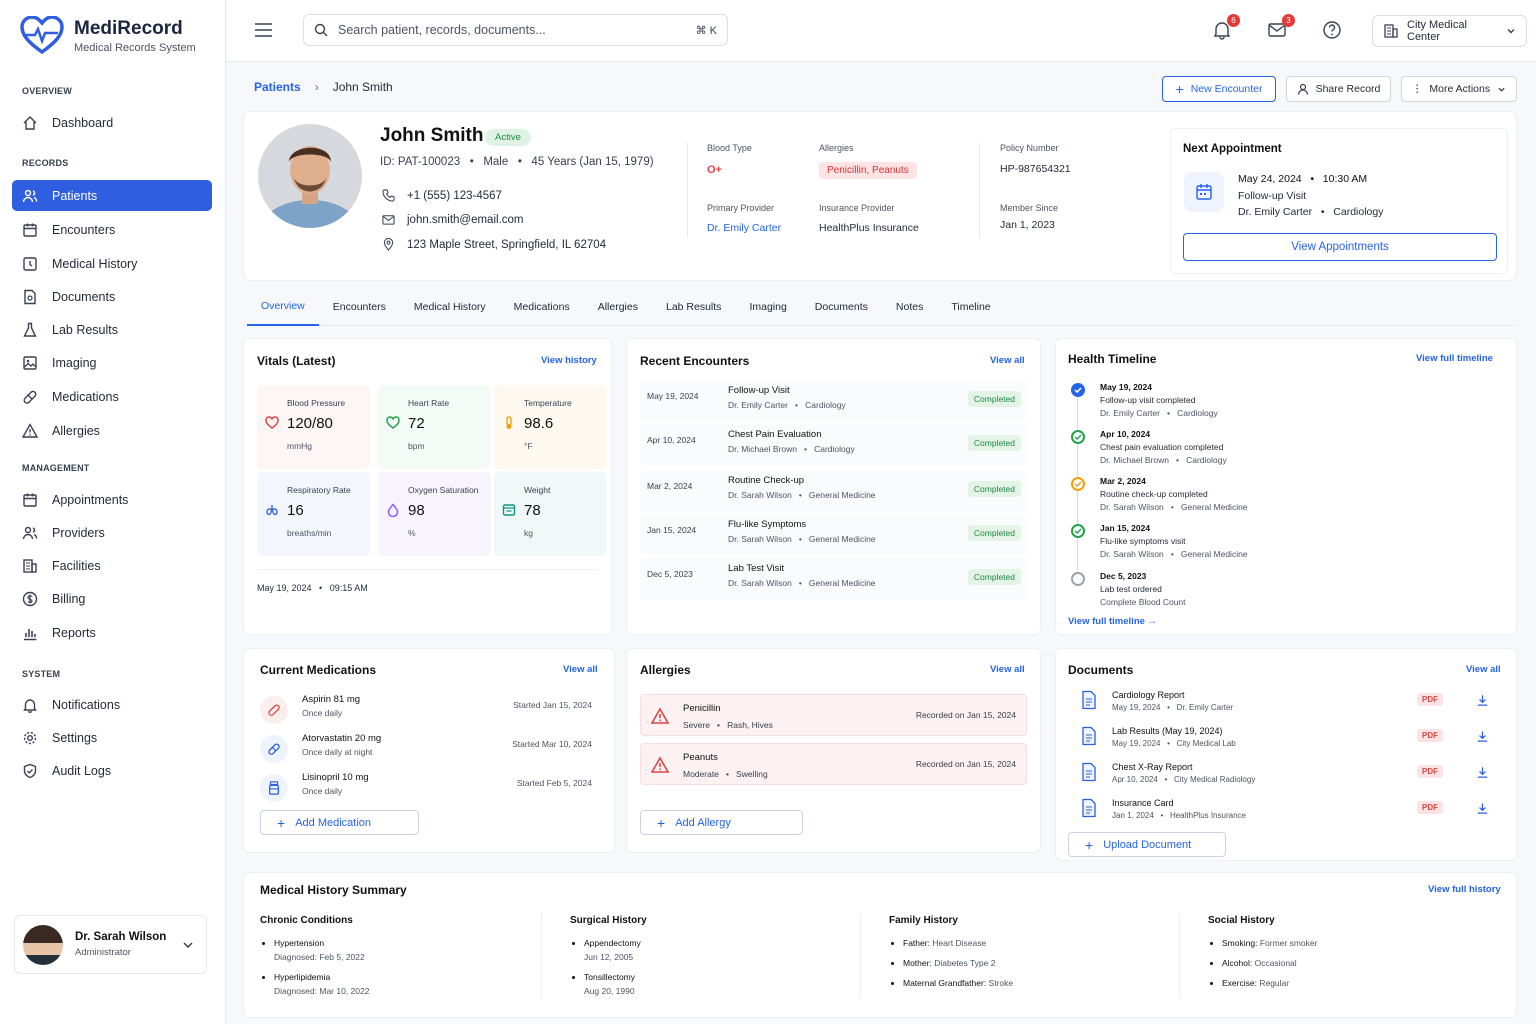 This screenshot has height=1024, width=1536. Describe the element at coordinates (909, 307) in the screenshot. I see `tab-notes: Notes` at that location.